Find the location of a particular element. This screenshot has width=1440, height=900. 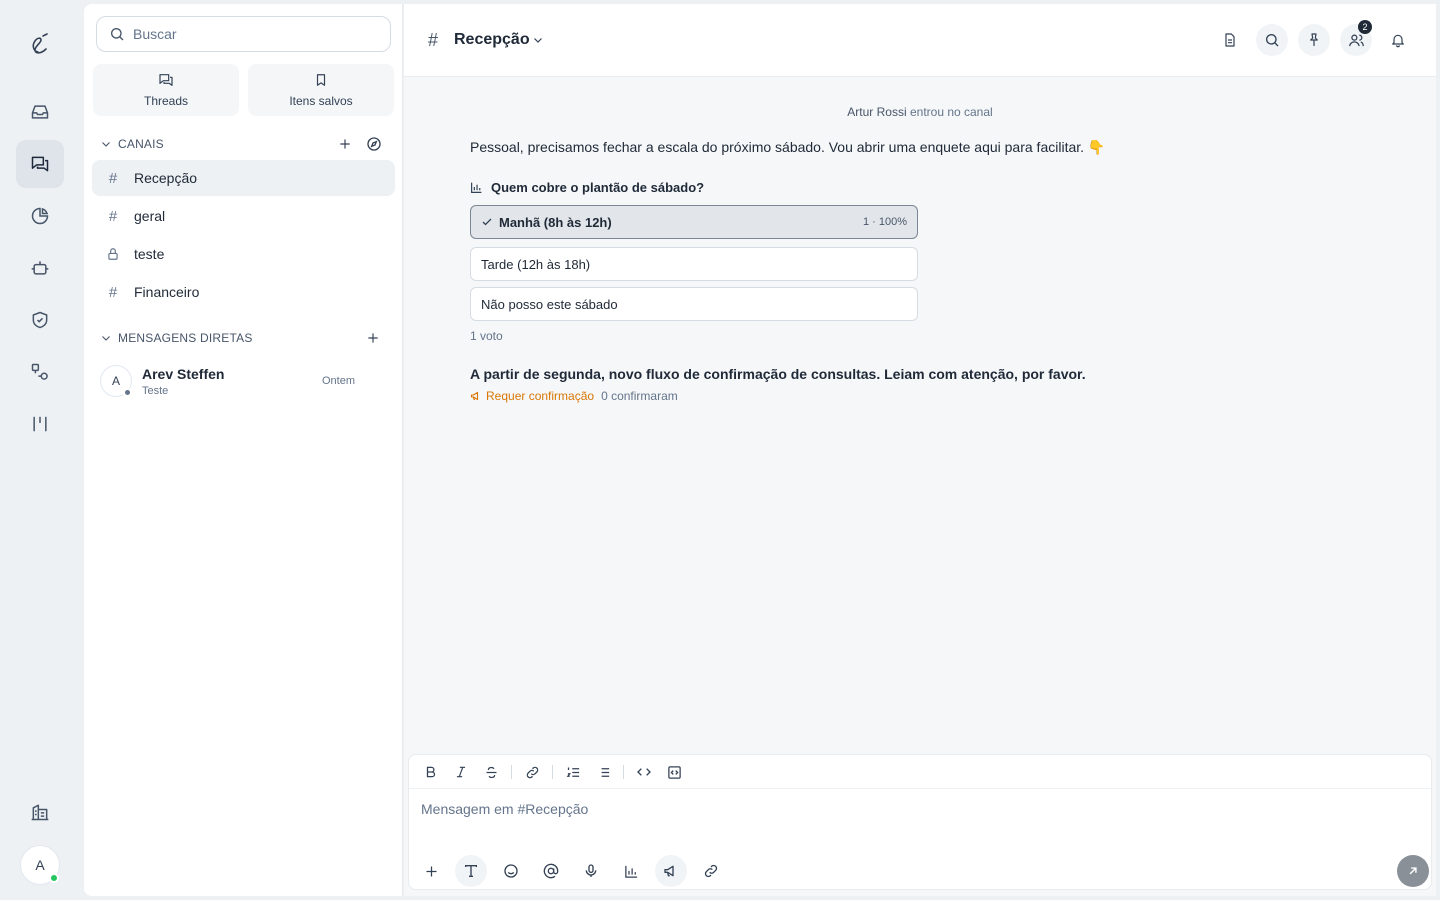

link-button is located at coordinates (711, 871).